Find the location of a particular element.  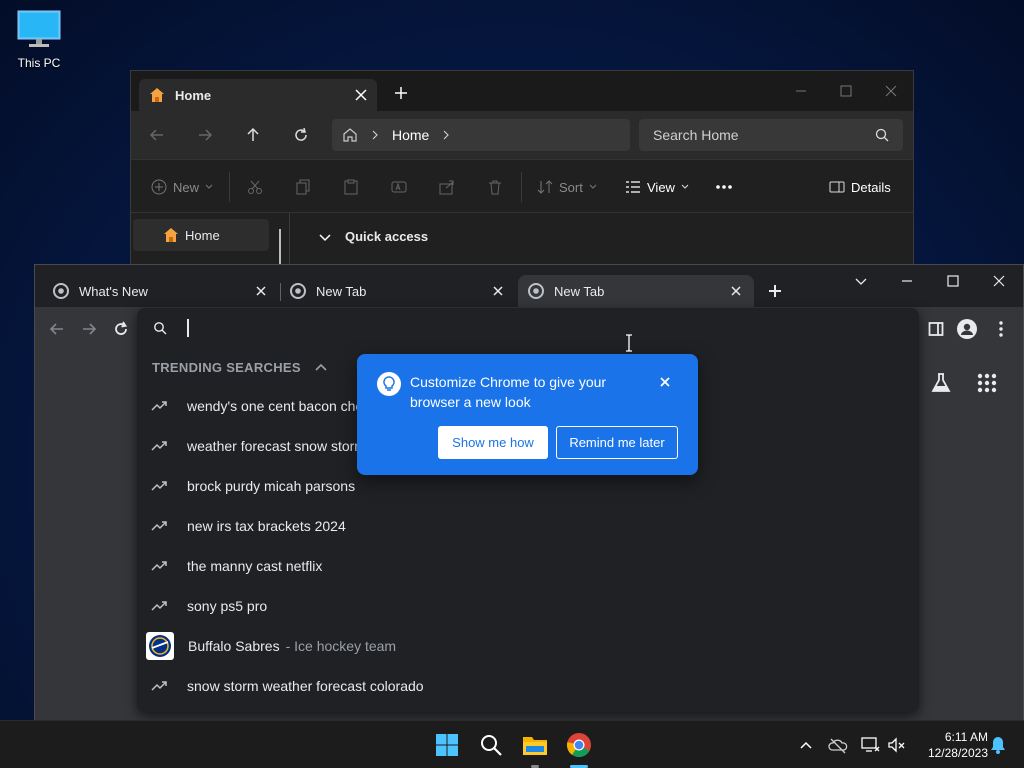

suggestion-subtext: - Ice hockey team is located at coordinates (341, 646).